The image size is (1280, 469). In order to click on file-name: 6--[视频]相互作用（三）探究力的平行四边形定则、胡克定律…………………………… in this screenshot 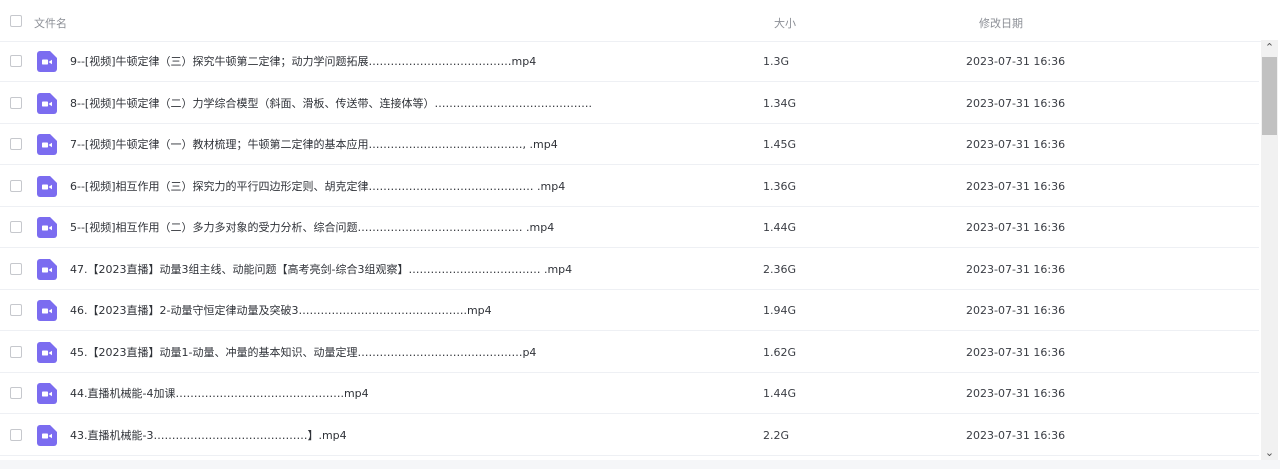, I will do `click(360, 186)`.